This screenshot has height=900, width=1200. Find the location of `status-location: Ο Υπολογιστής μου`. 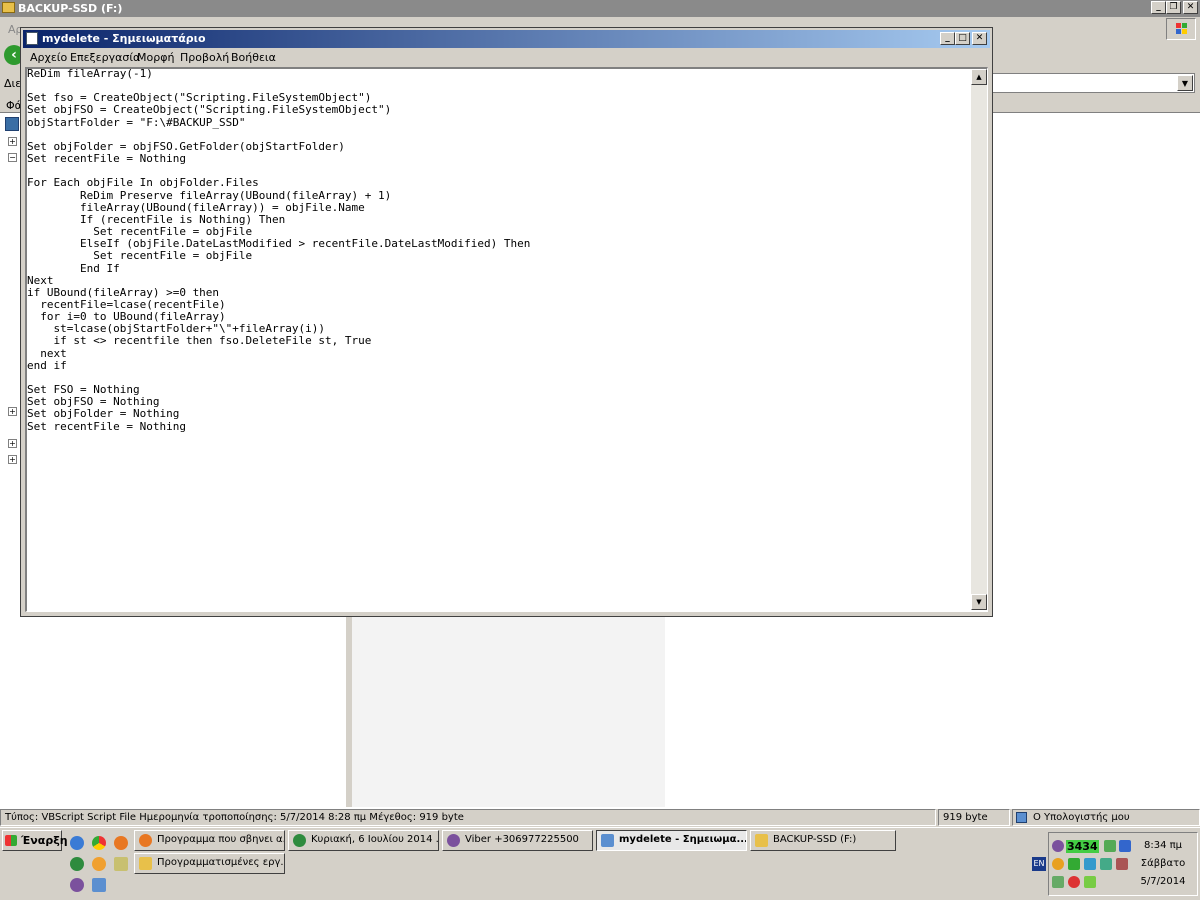

status-location: Ο Υπολογιστής μου is located at coordinates (1106, 817).